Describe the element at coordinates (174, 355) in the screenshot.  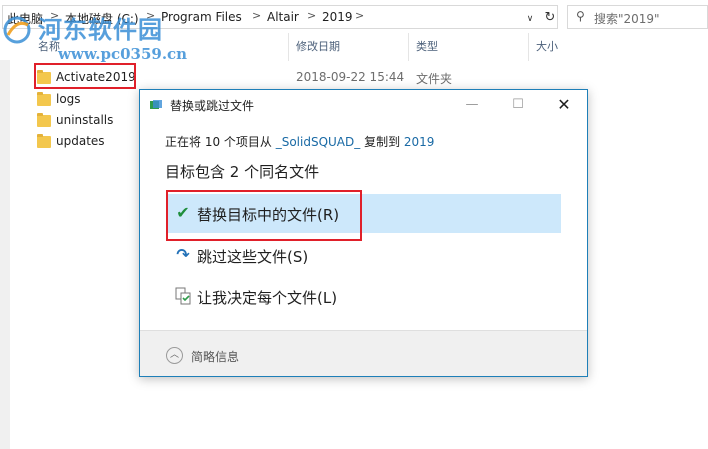
I see `chevron-up-icon: ︿` at that location.